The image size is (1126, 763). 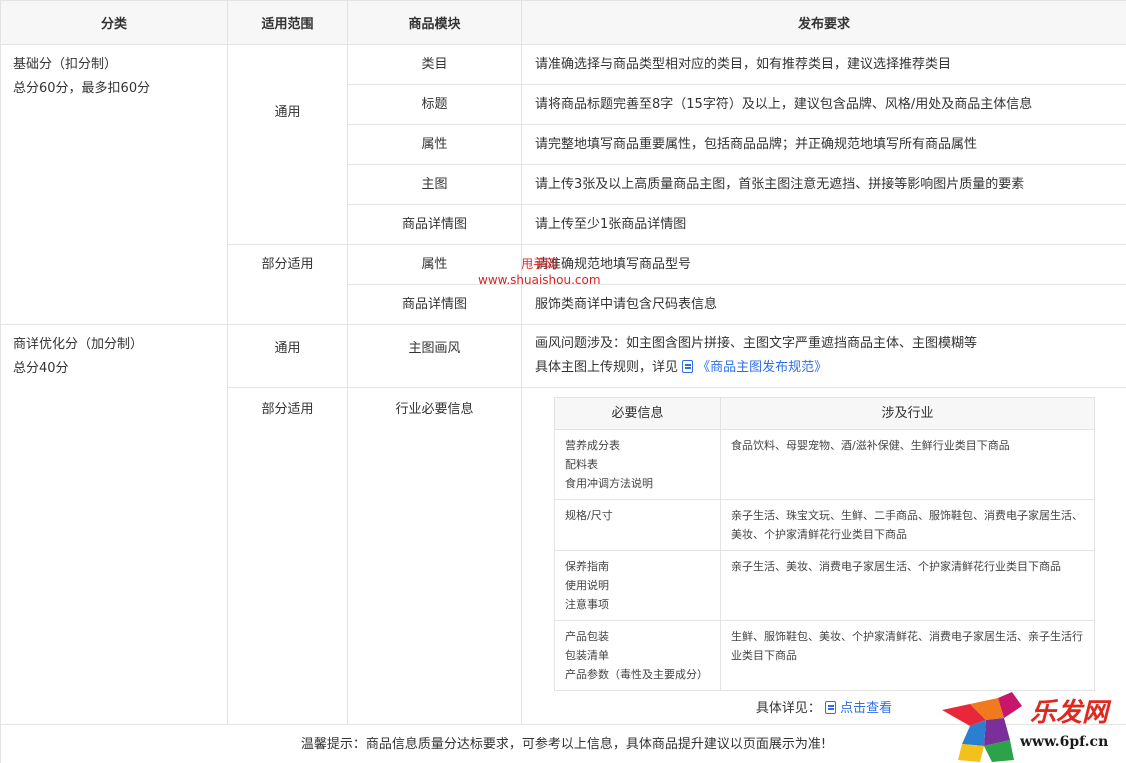 I want to click on site-watermark: 甩手网 www.shuaishou.com, so click(x=539, y=272).